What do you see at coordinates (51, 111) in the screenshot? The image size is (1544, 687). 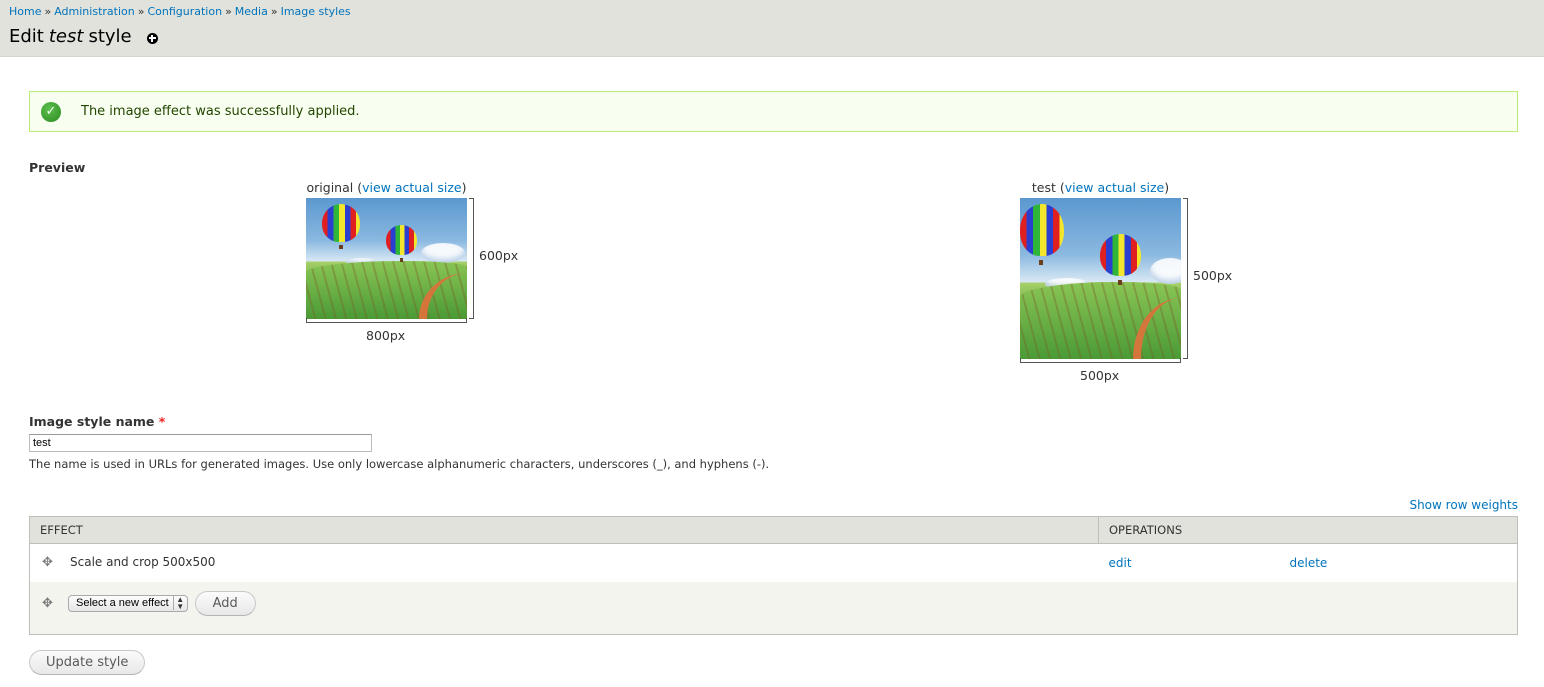 I see `check-icon: ✓` at bounding box center [51, 111].